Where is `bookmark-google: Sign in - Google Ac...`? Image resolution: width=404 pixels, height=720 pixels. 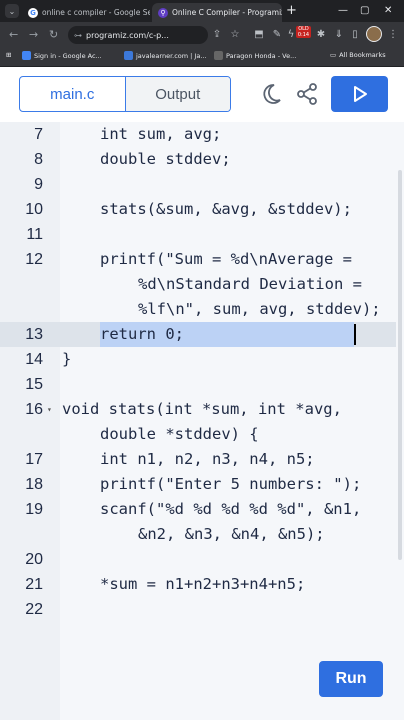
bookmark-google: Sign in - Google Ac... is located at coordinates (62, 55).